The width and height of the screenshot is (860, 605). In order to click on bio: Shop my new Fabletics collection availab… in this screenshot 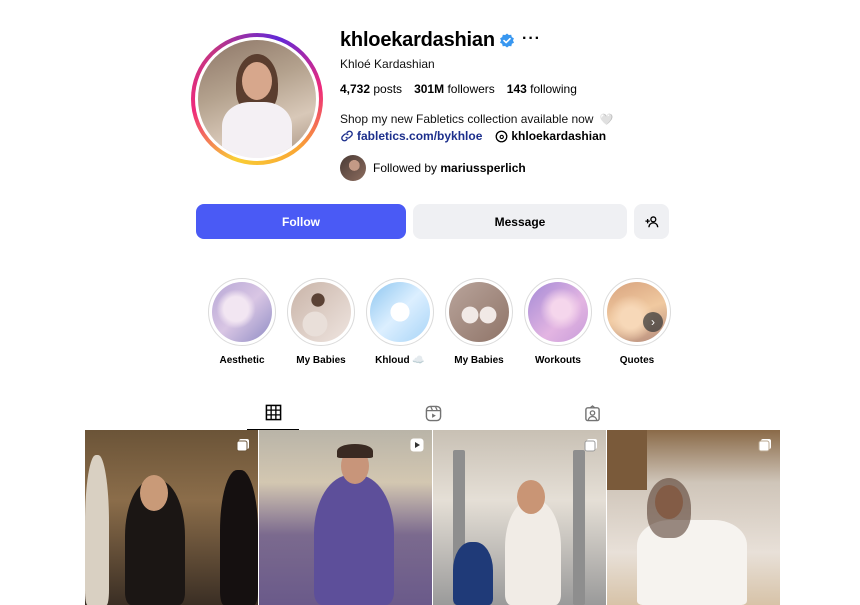, I will do `click(477, 119)`.